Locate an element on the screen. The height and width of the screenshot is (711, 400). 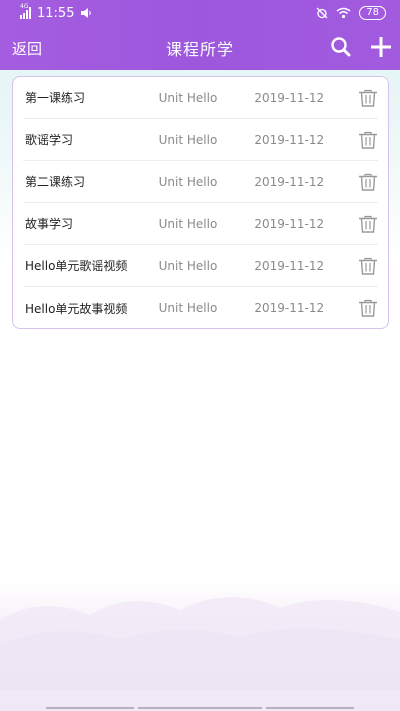
lesson-row: Hello单元故事视频 Unit Hello 2019-11-12 is located at coordinates (200, 308).